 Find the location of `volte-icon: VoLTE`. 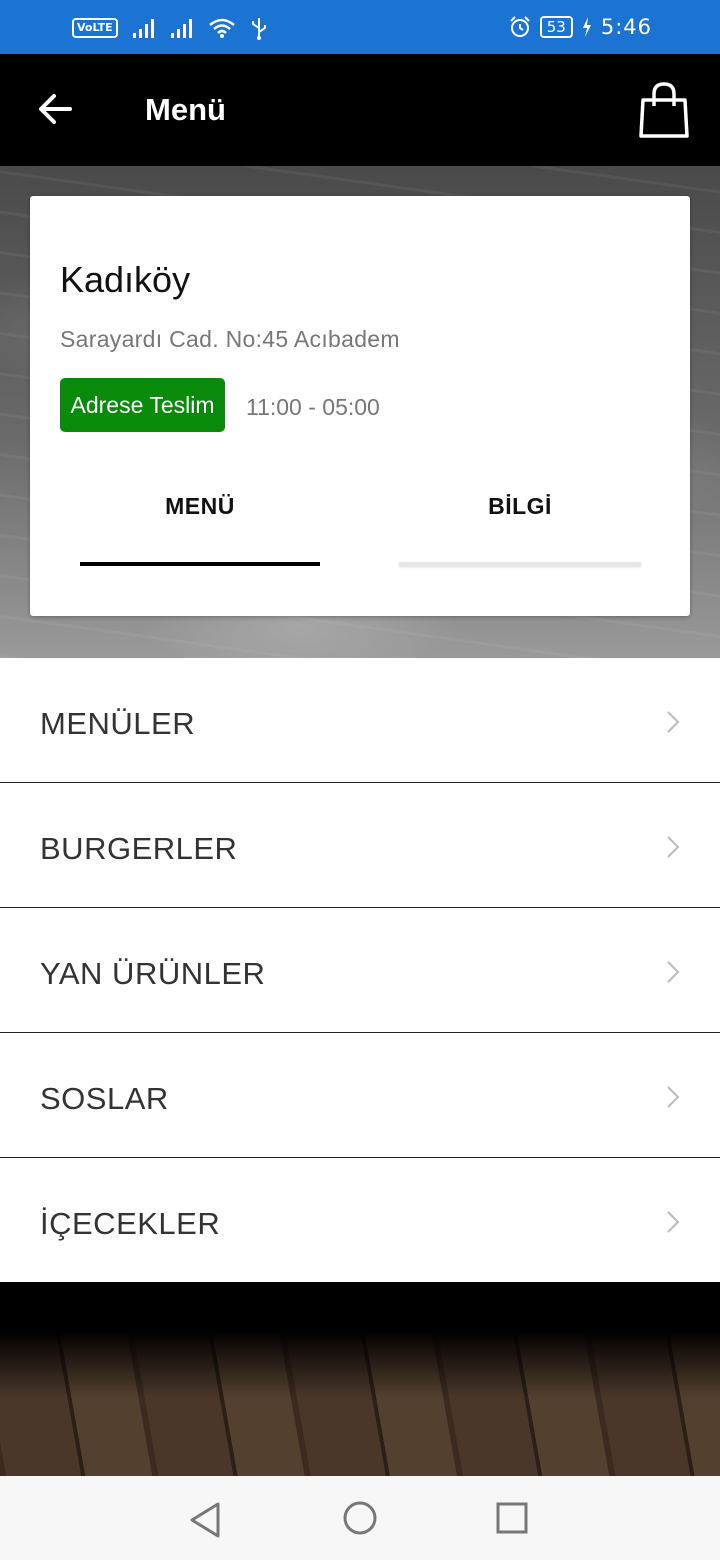

volte-icon: VoLTE is located at coordinates (95, 28).